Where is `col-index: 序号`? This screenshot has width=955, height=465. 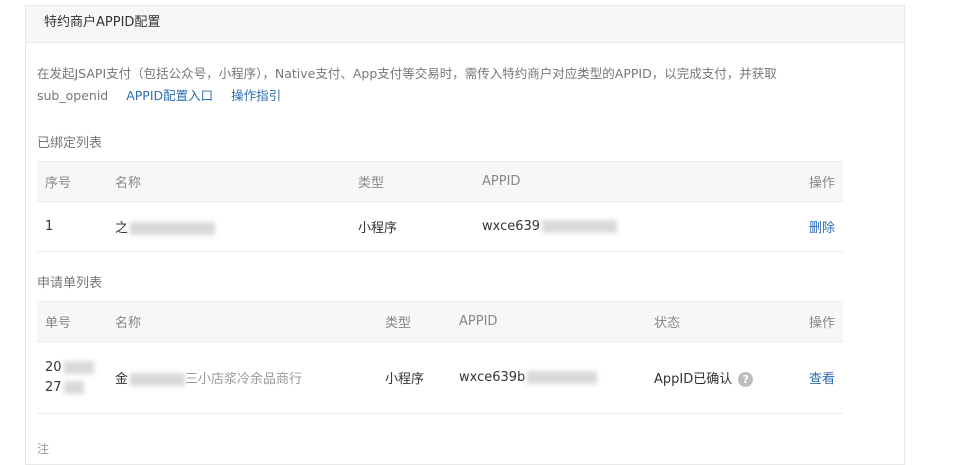 col-index: 序号 is located at coordinates (76, 181).